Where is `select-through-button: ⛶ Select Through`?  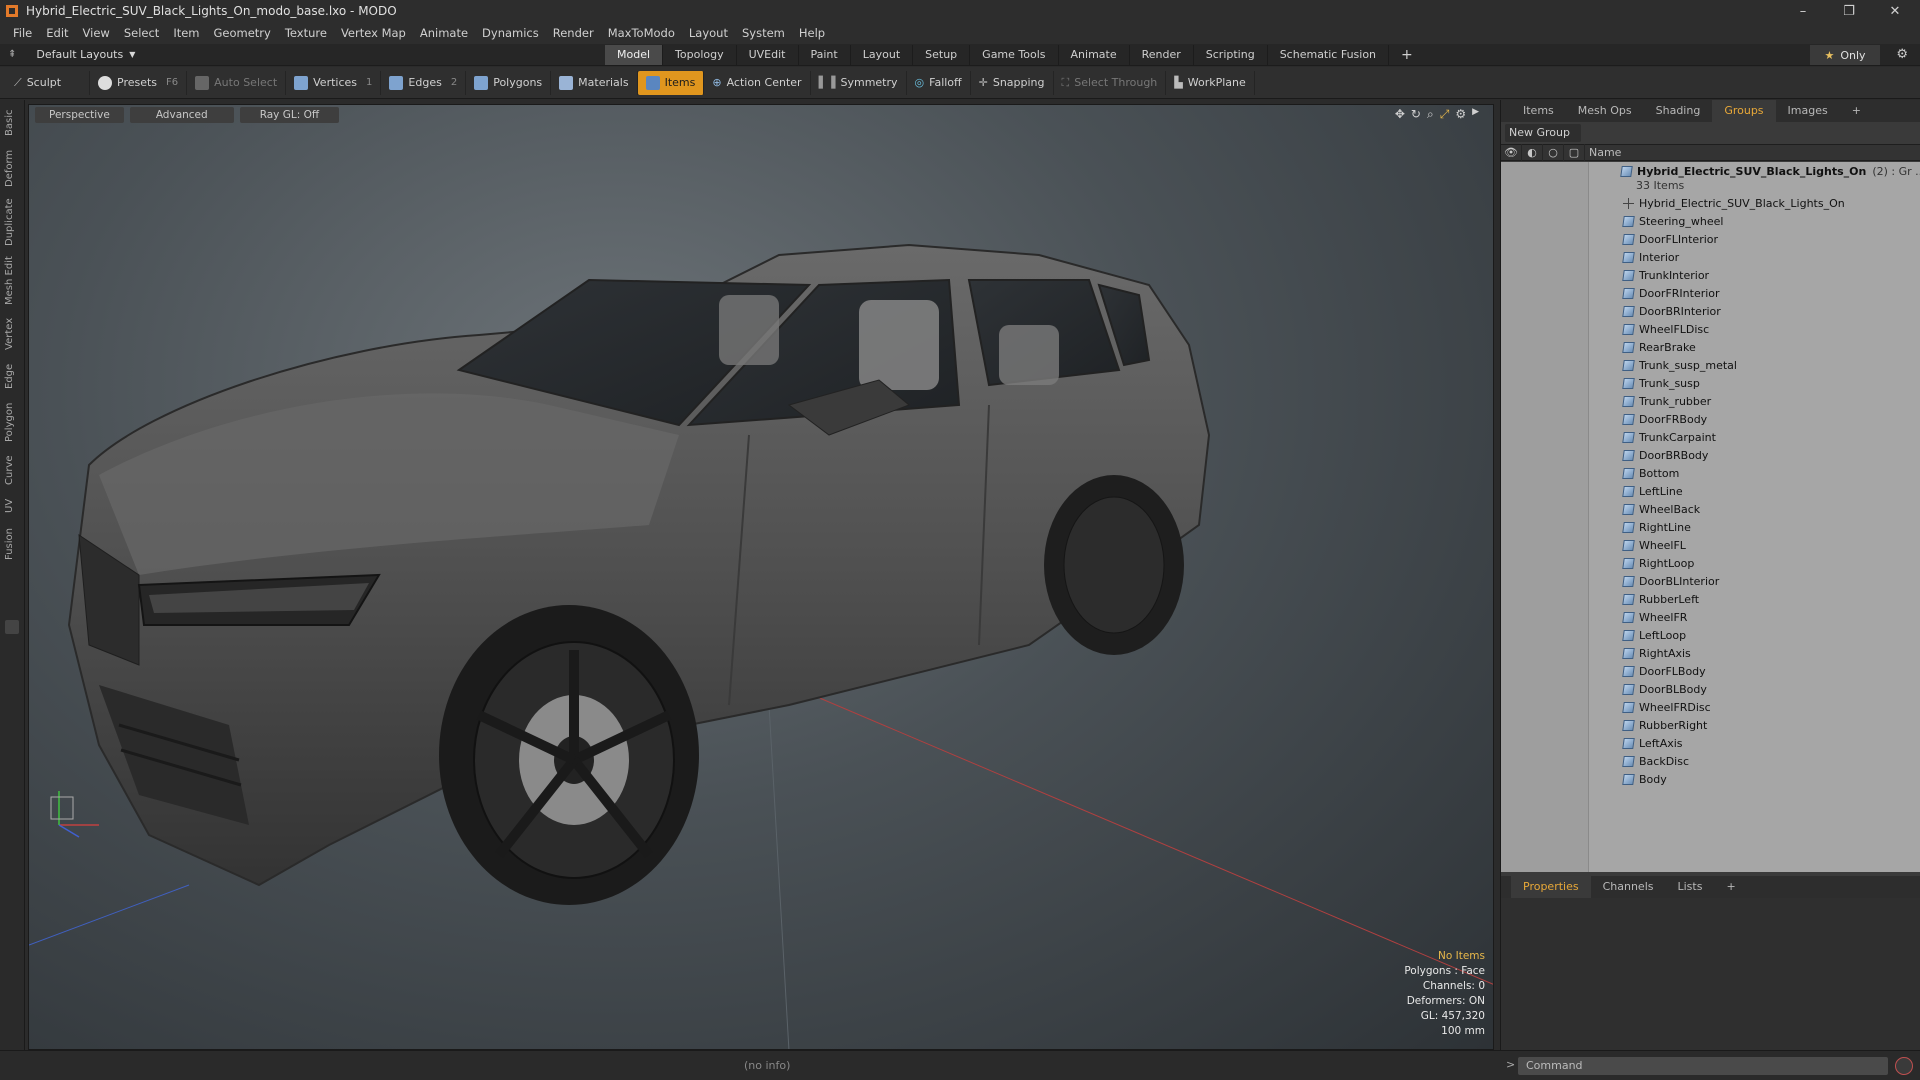
select-through-button: ⛶ Select Through is located at coordinates (1110, 82).